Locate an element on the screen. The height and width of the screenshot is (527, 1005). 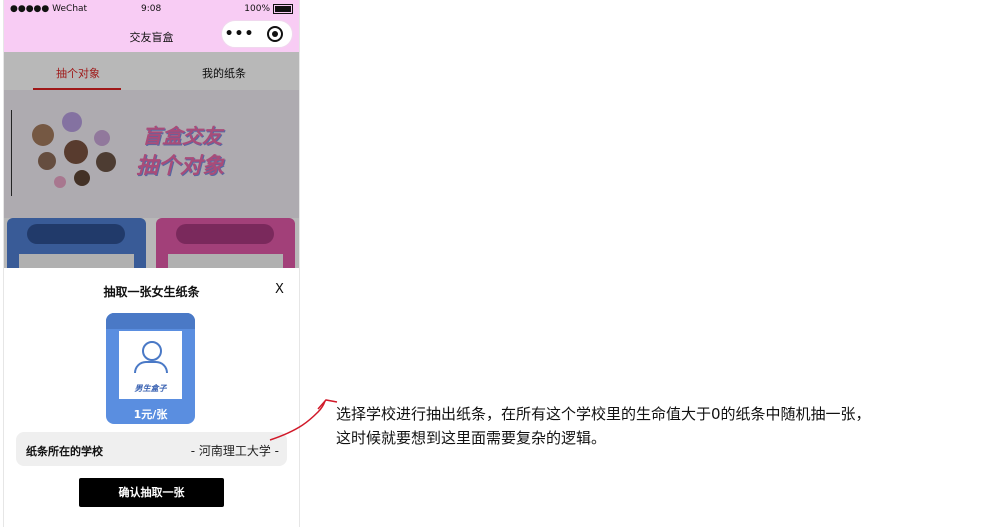
annotation-line-1: 选择学校进行抽出纸条，在所有这个学校里的生命值大于0的纸条中随机抽一张， is located at coordinates (603, 414).